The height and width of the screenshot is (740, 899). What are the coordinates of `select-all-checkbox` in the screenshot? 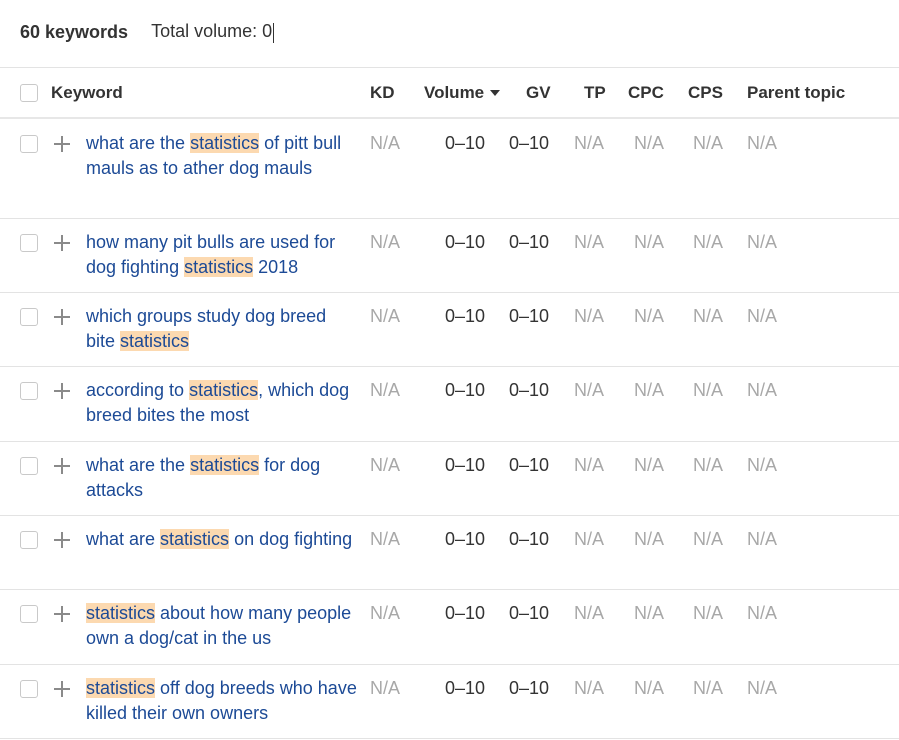 It's located at (29, 93).